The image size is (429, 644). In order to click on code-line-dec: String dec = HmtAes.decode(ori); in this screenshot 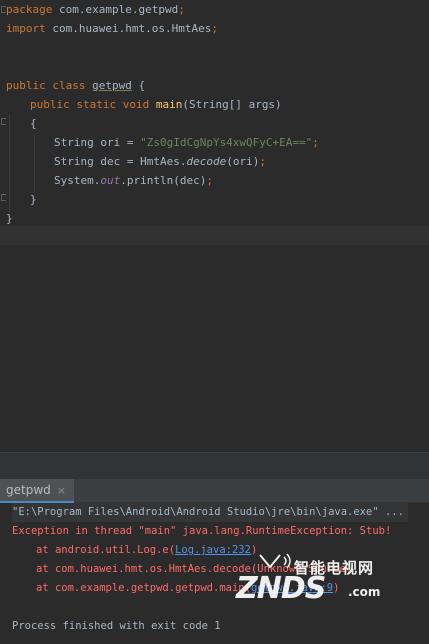, I will do `click(160, 161)`.